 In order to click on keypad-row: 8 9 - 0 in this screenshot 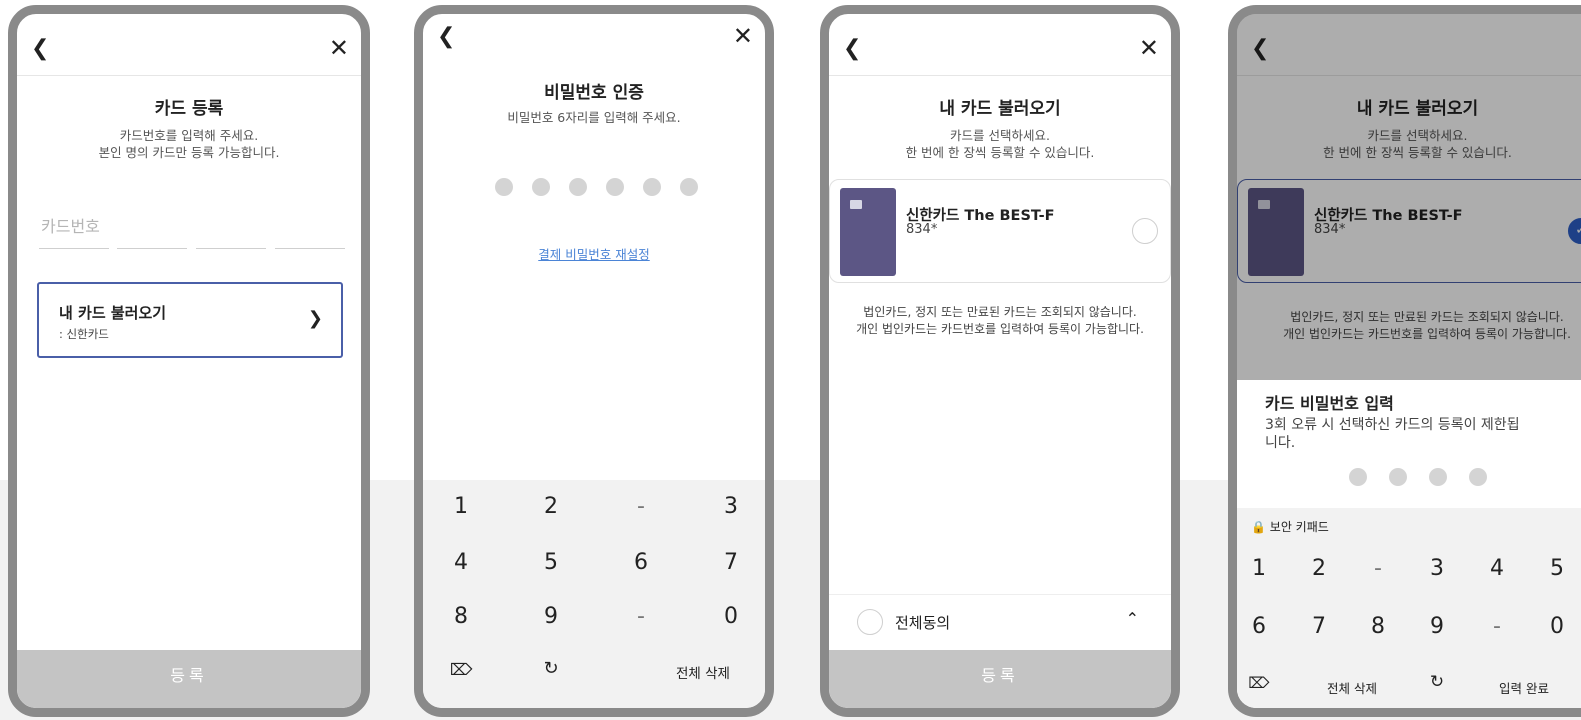, I will do `click(594, 622)`.